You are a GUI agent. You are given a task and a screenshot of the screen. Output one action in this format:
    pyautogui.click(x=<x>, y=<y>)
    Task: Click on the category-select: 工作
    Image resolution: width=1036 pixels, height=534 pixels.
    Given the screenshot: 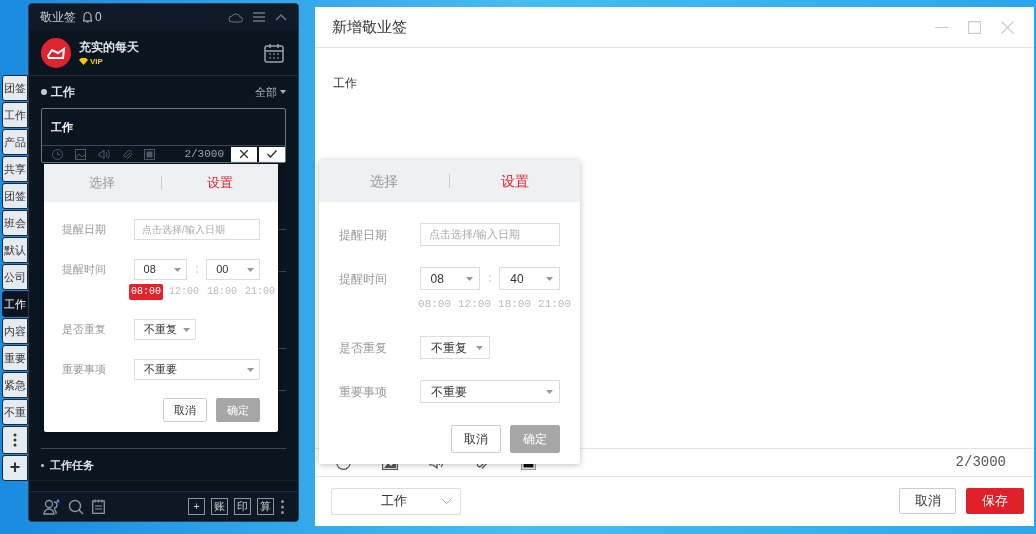 What is the action you would take?
    pyautogui.click(x=396, y=501)
    